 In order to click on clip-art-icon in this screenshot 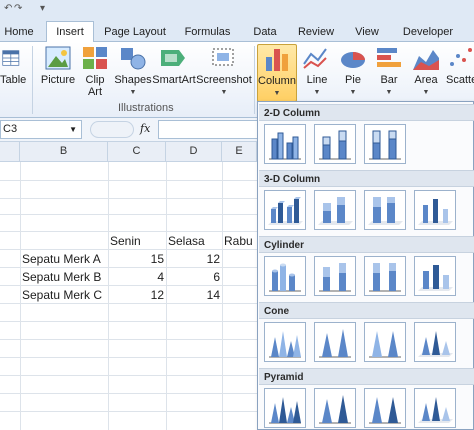, I will do `click(95, 58)`.